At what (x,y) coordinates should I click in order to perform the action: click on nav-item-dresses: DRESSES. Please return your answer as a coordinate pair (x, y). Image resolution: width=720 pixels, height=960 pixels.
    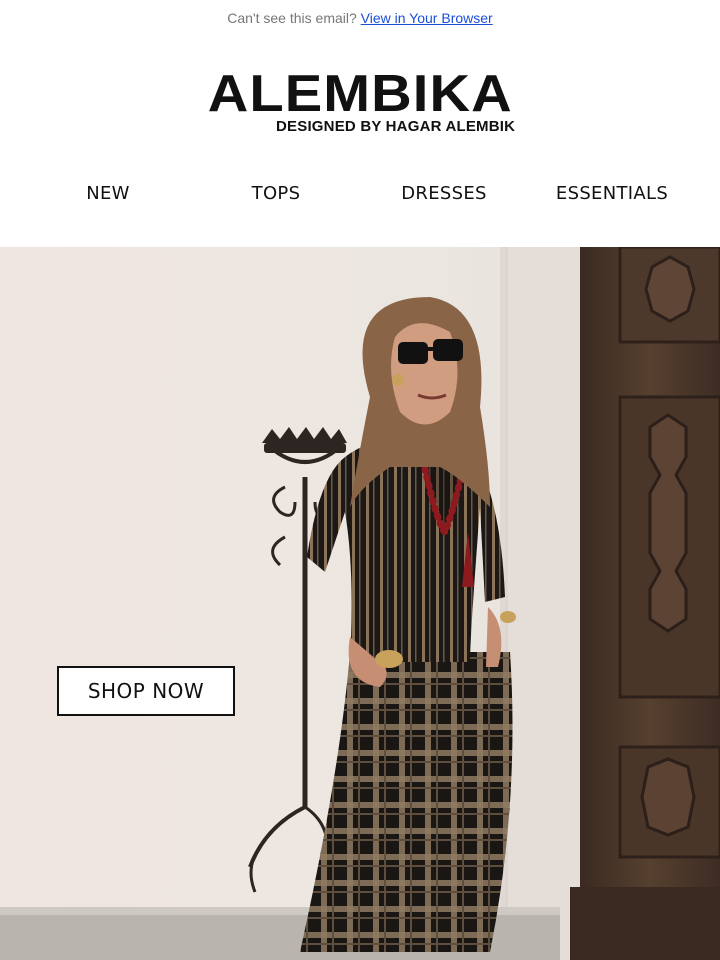
    Looking at the image, I should click on (444, 193).